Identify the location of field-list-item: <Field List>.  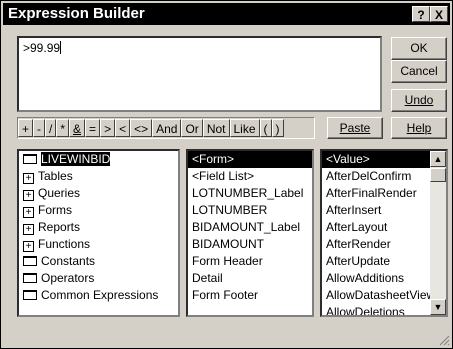
(250, 176).